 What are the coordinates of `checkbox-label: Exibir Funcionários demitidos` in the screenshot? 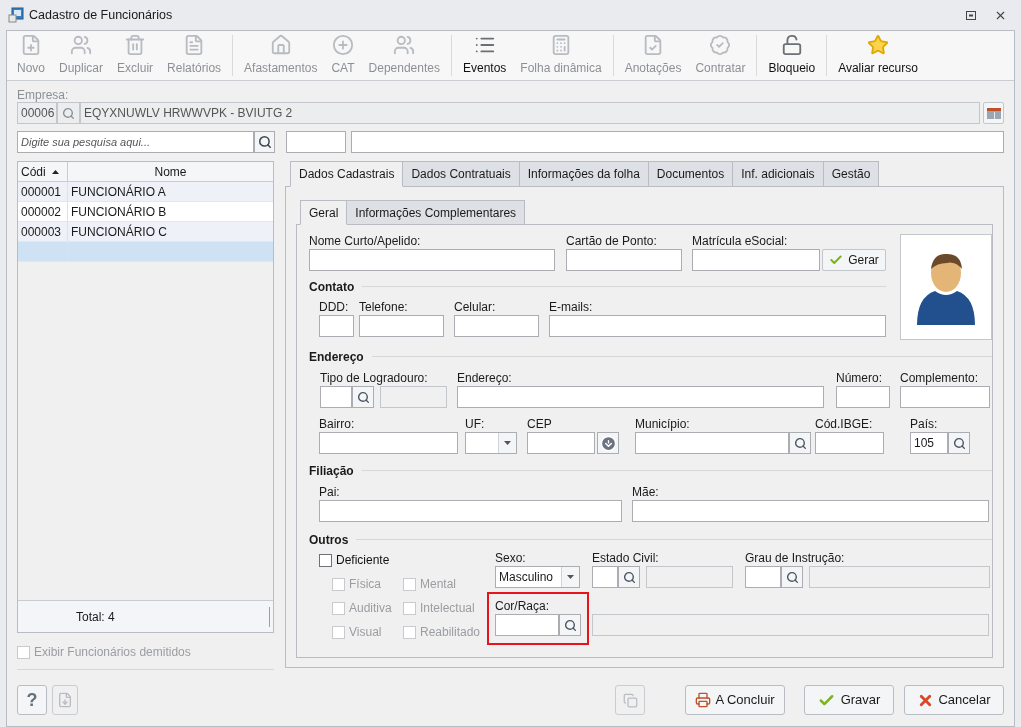 It's located at (112, 652).